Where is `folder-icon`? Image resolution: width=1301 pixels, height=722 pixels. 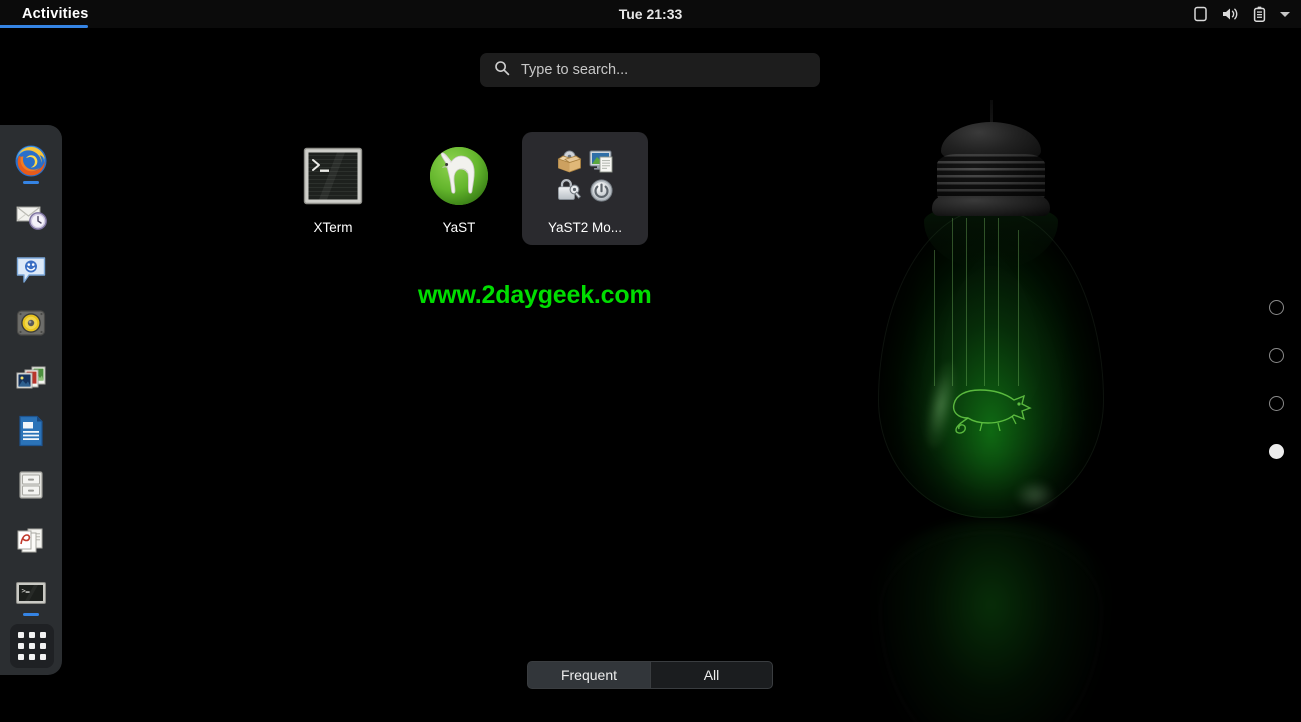 folder-icon is located at coordinates (585, 176).